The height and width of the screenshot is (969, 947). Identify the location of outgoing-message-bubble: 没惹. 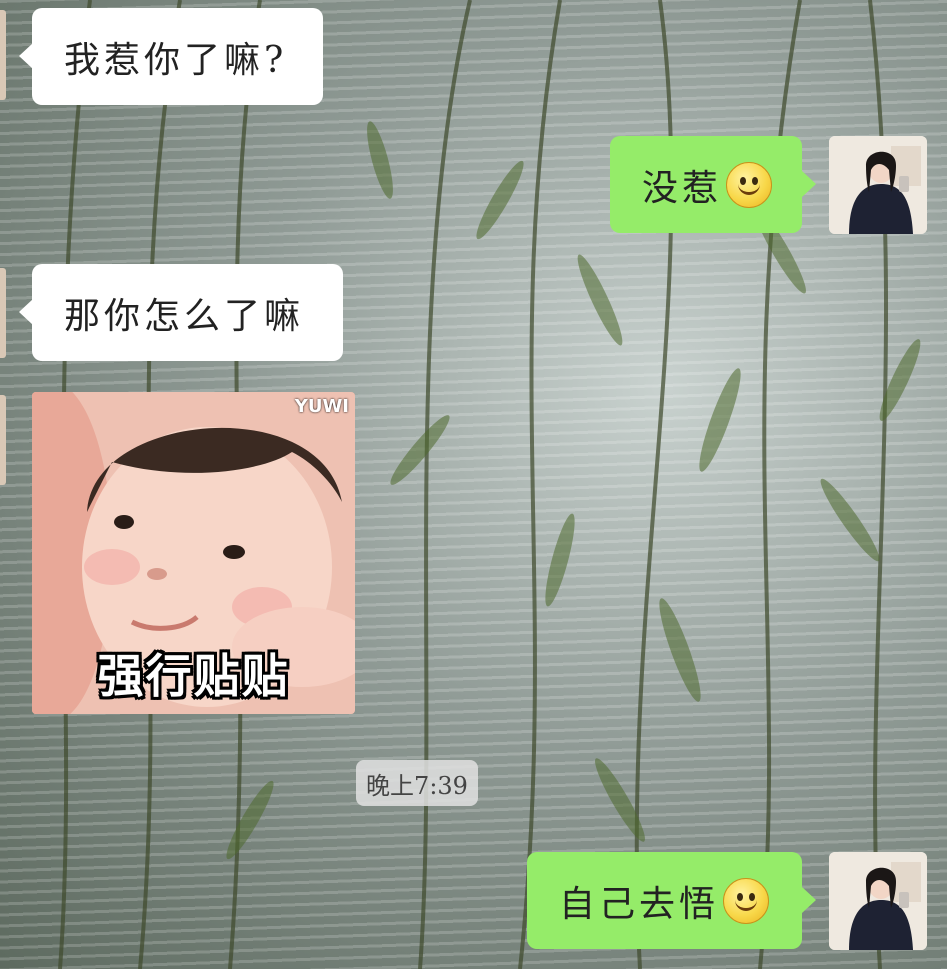
(706, 184).